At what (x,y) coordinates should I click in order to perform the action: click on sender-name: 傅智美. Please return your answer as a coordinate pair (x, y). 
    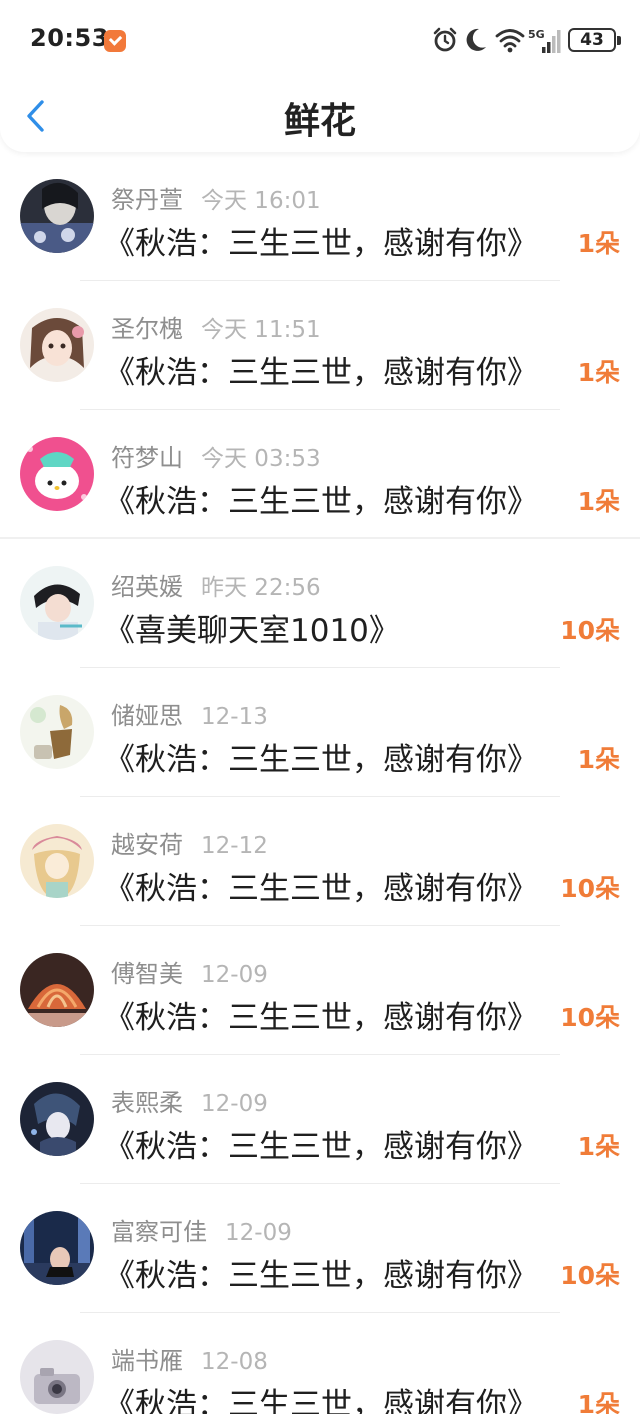
    Looking at the image, I should click on (147, 974).